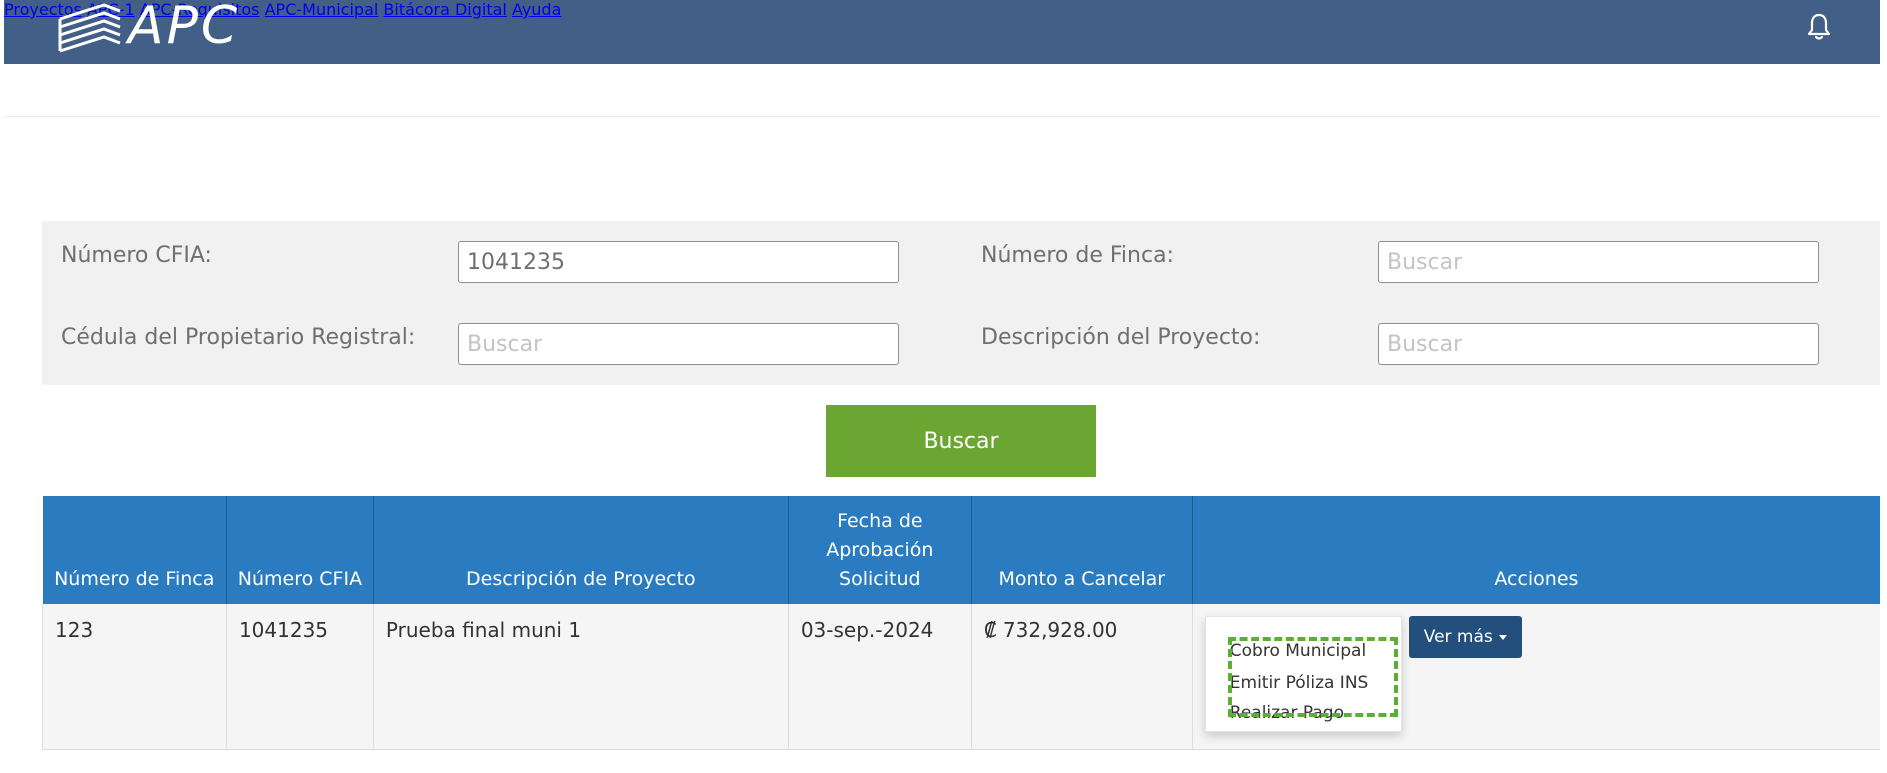 The width and height of the screenshot is (1887, 773). Describe the element at coordinates (322, 9) in the screenshot. I see `nav-apc-municipal: APC-Municipal` at that location.